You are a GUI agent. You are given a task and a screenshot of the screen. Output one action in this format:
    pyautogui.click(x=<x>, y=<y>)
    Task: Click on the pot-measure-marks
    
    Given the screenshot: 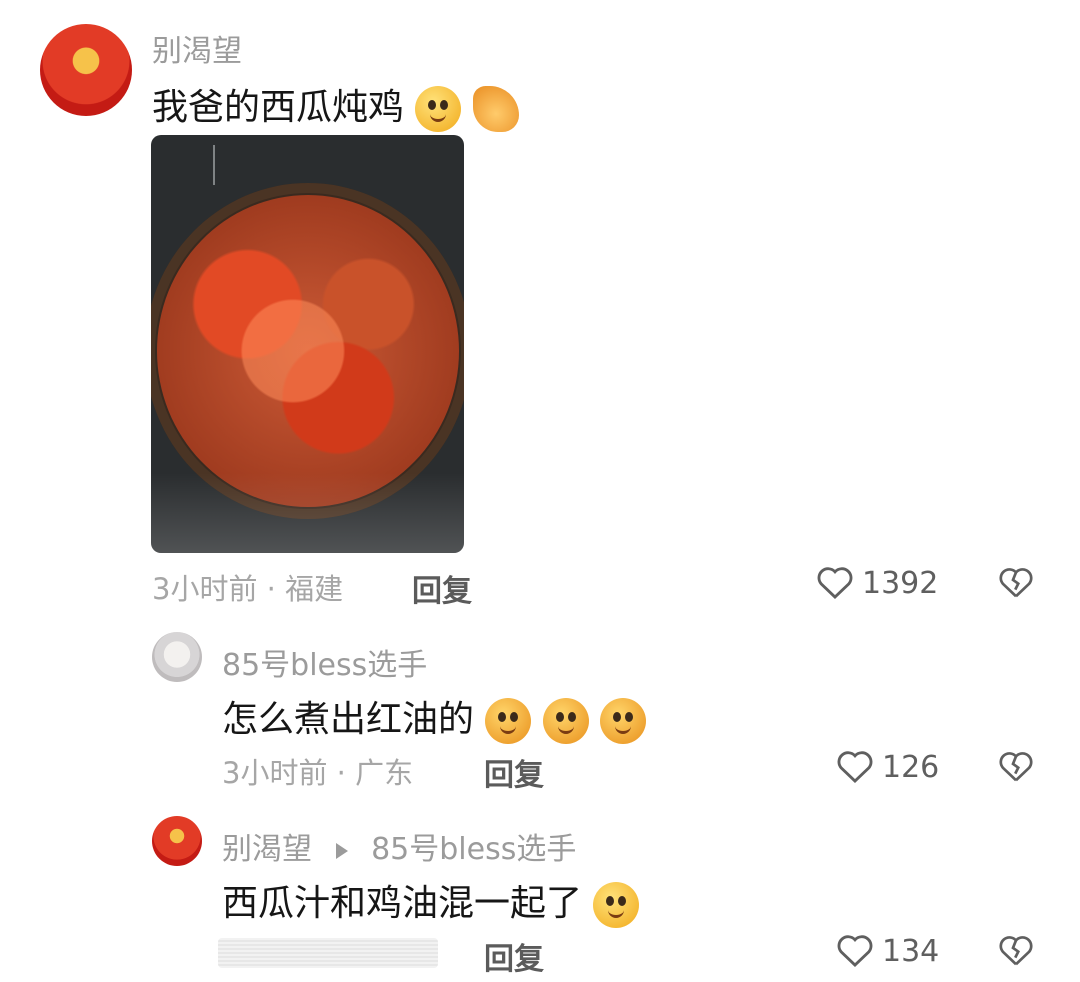 What is the action you would take?
    pyautogui.click(x=244, y=165)
    